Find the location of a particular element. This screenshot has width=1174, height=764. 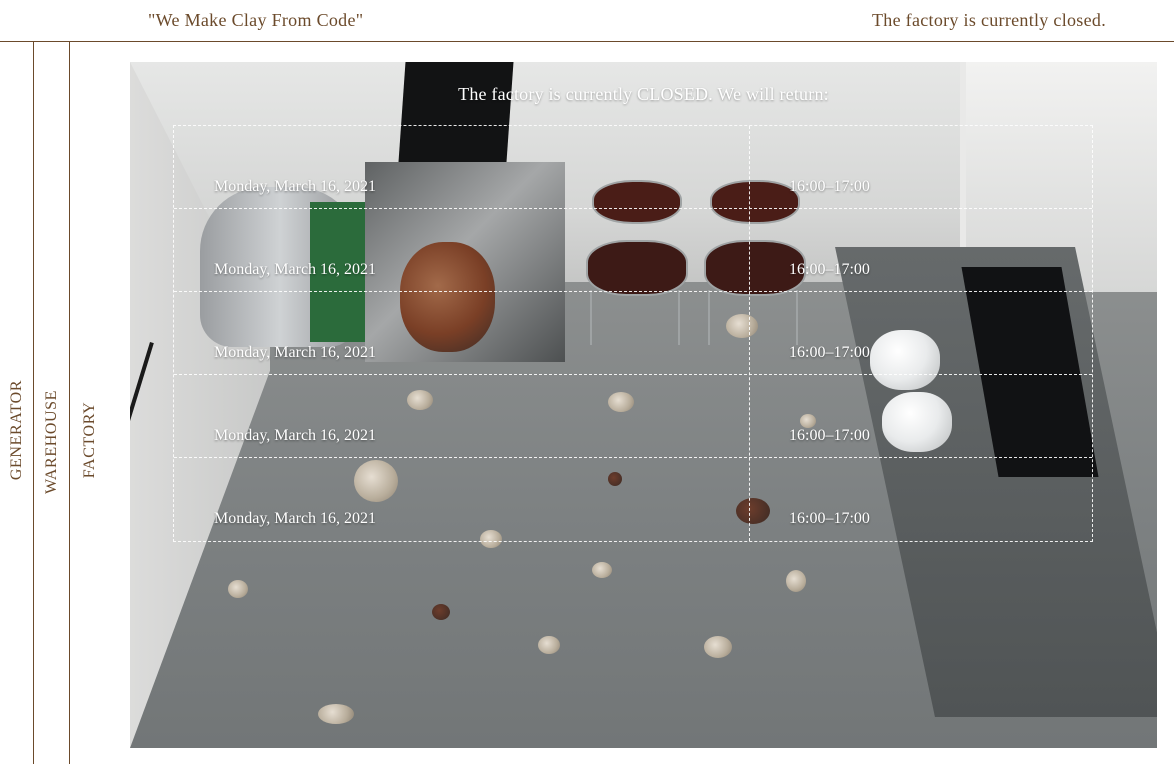

nav-factory: FACTORY is located at coordinates (90, 403).